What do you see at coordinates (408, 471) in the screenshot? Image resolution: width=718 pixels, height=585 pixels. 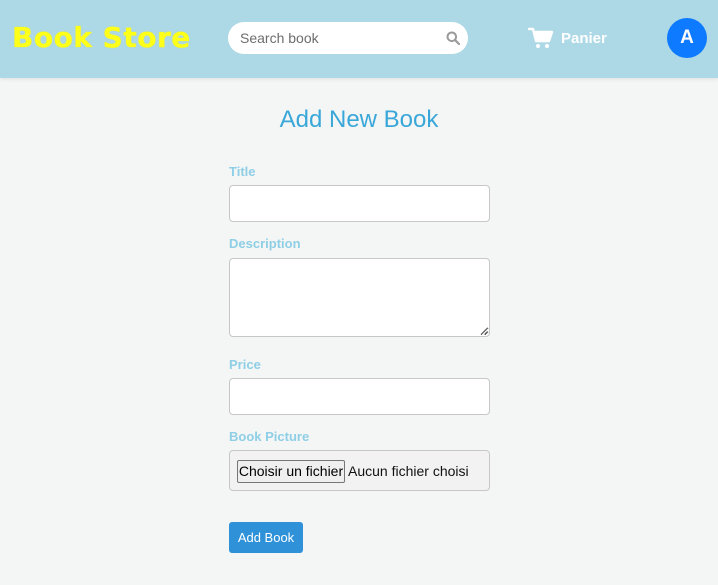 I see `file-status-text: Aucun fichier choisi` at bounding box center [408, 471].